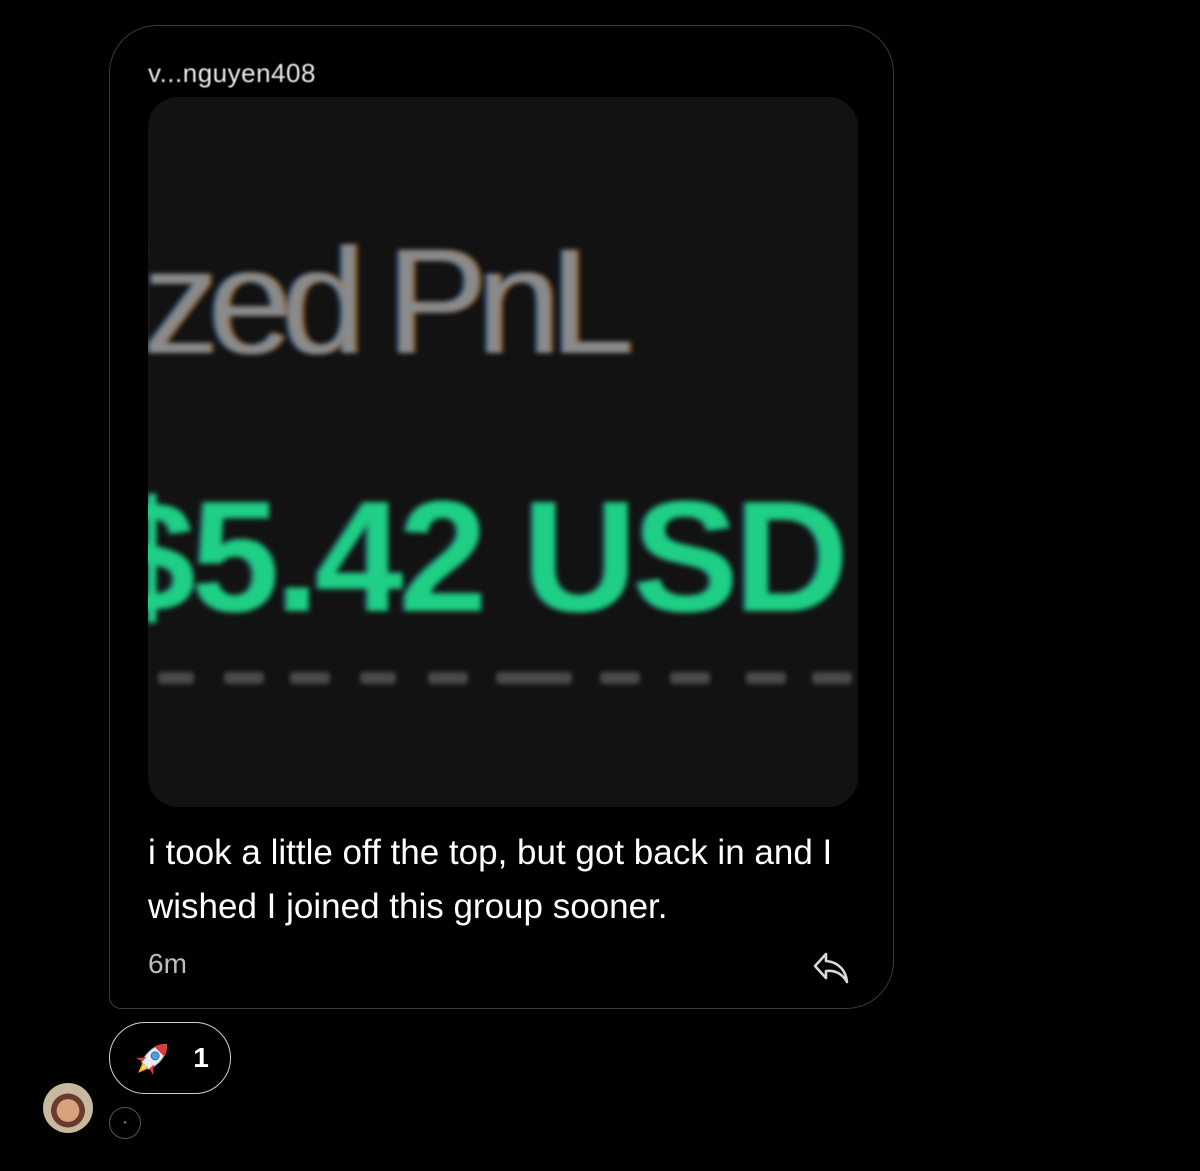 The height and width of the screenshot is (1171, 1200). Describe the element at coordinates (391, 301) in the screenshot. I see `image-pnl-label: ized PnL` at that location.